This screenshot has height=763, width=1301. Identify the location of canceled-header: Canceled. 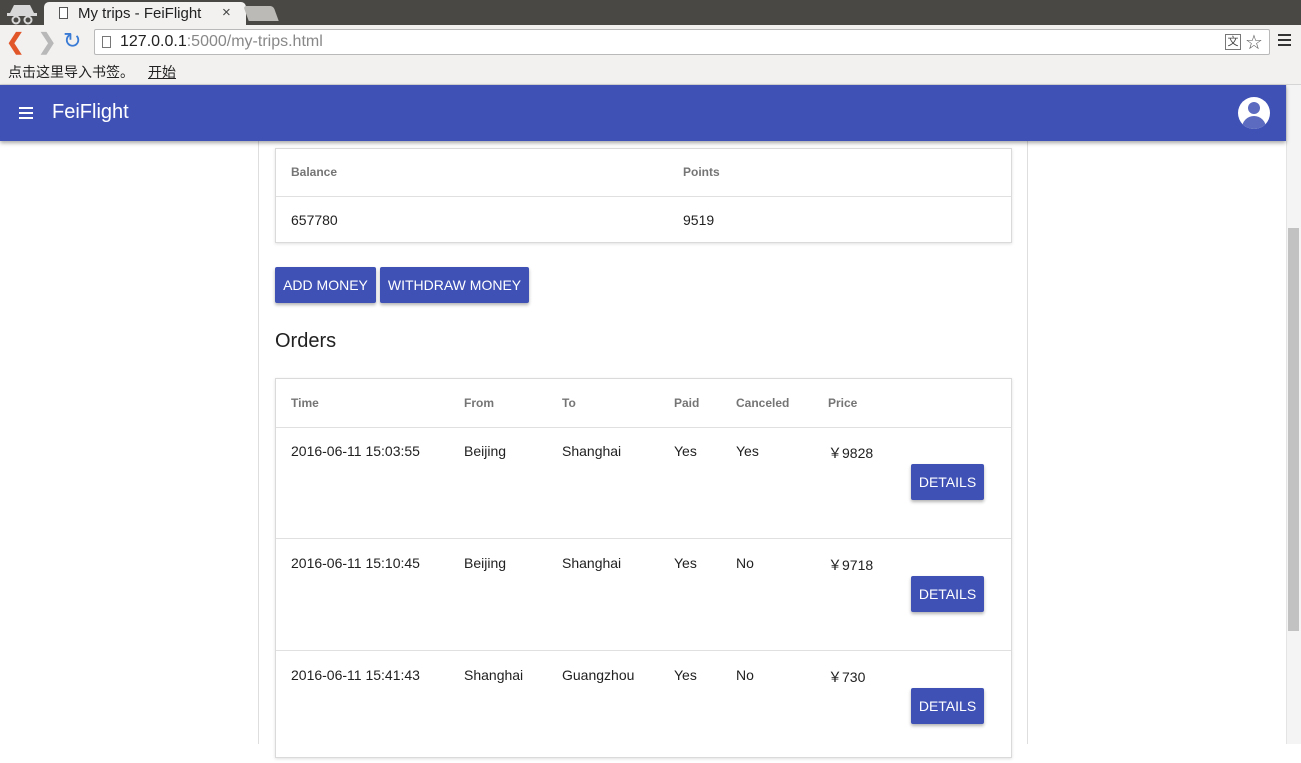
(763, 403).